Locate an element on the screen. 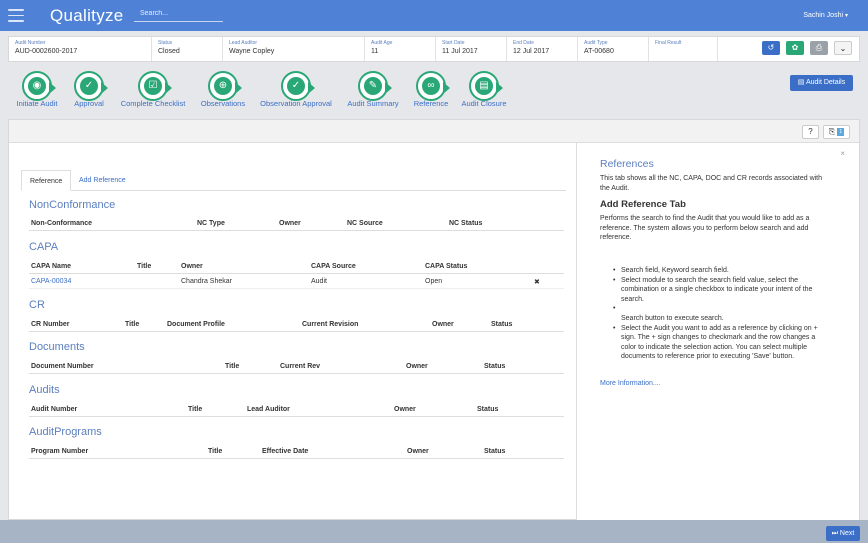 The height and width of the screenshot is (543, 868). close-icon: × is located at coordinates (842, 153).